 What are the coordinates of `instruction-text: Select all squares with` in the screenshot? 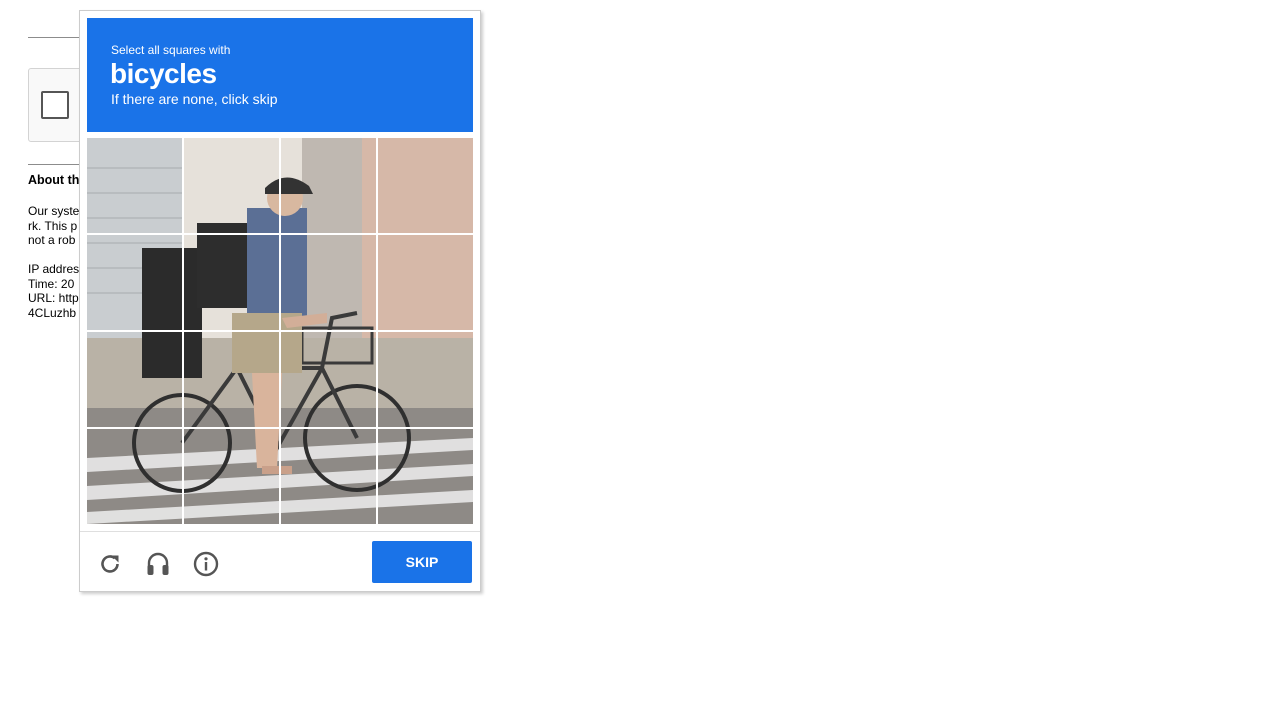 It's located at (171, 50).